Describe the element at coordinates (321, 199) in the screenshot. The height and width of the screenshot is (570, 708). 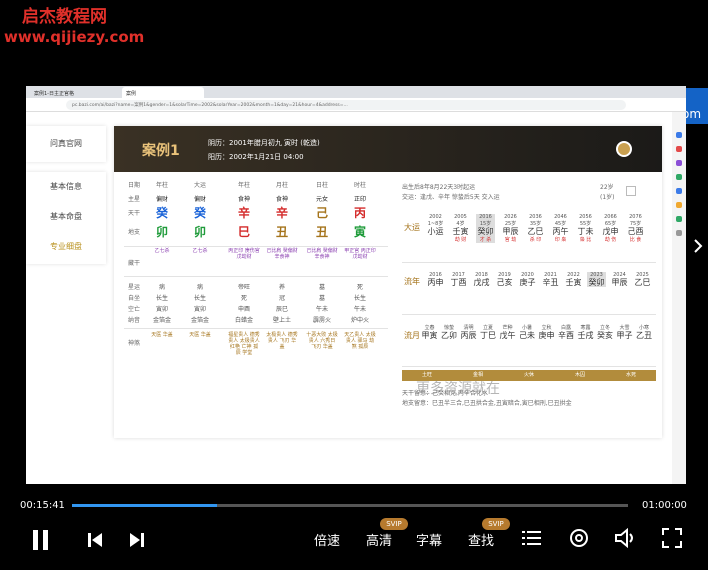
I see `main-star: 元女` at that location.